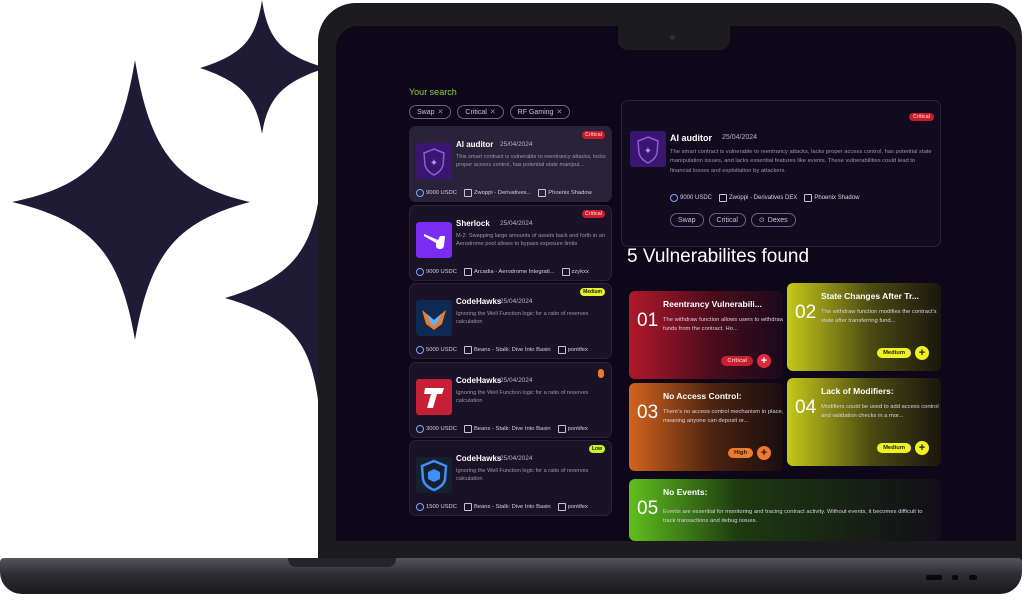  Describe the element at coordinates (434, 475) in the screenshot. I see `shield-cube-logo-icon` at that location.